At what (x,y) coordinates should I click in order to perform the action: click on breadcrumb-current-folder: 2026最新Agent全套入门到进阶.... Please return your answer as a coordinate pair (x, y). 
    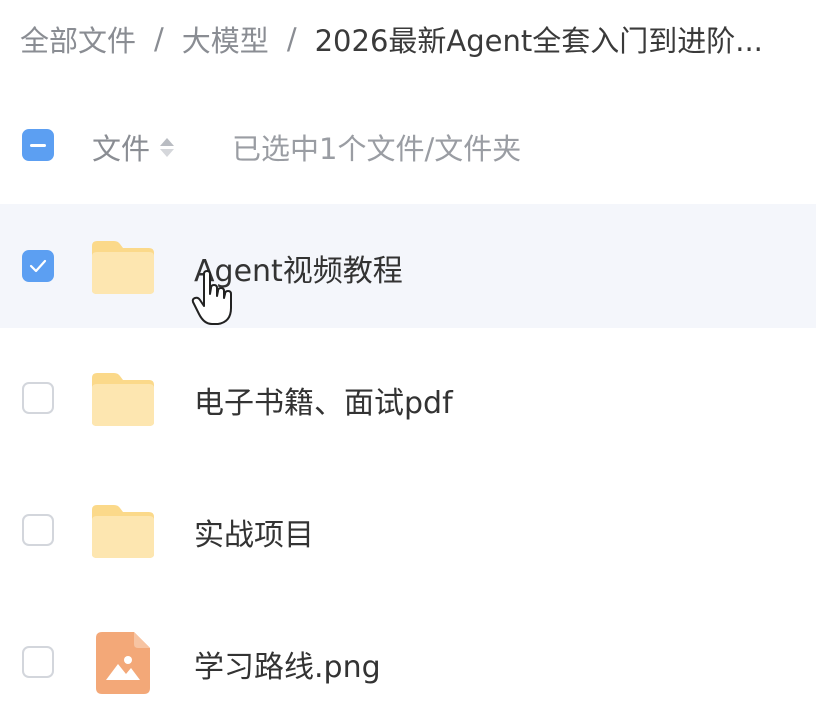
    Looking at the image, I should click on (538, 41).